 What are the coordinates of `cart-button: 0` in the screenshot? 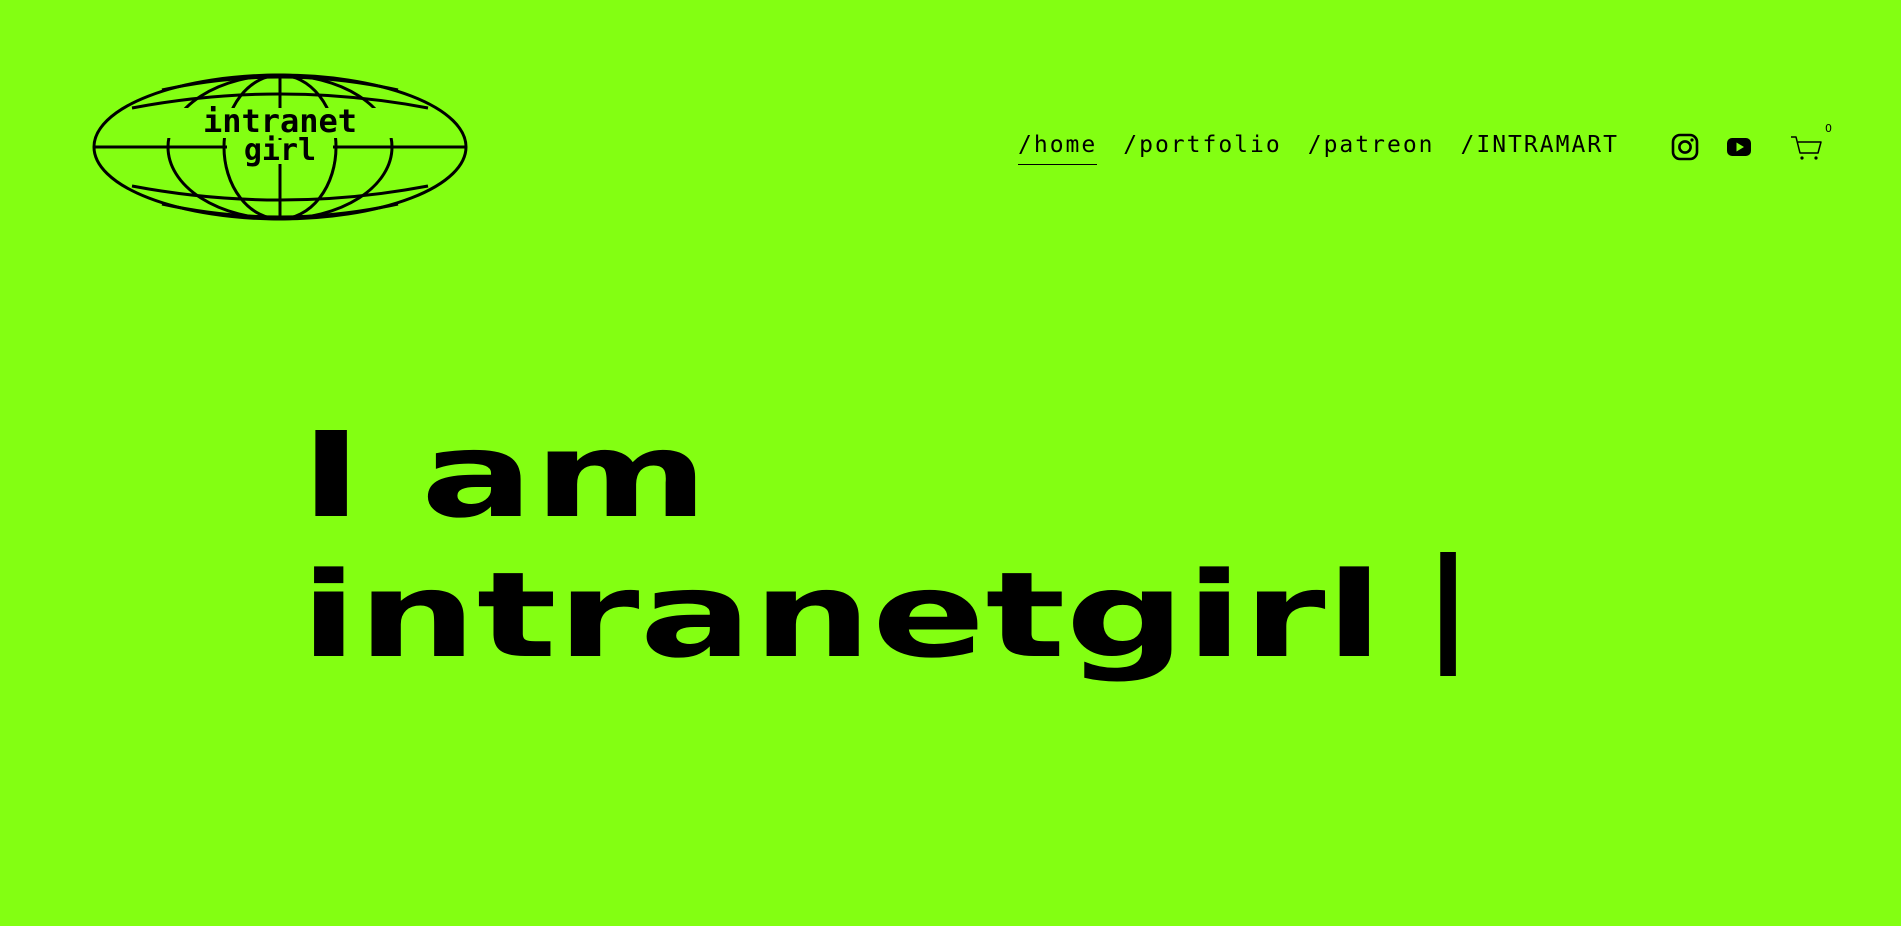 It's located at (1811, 142).